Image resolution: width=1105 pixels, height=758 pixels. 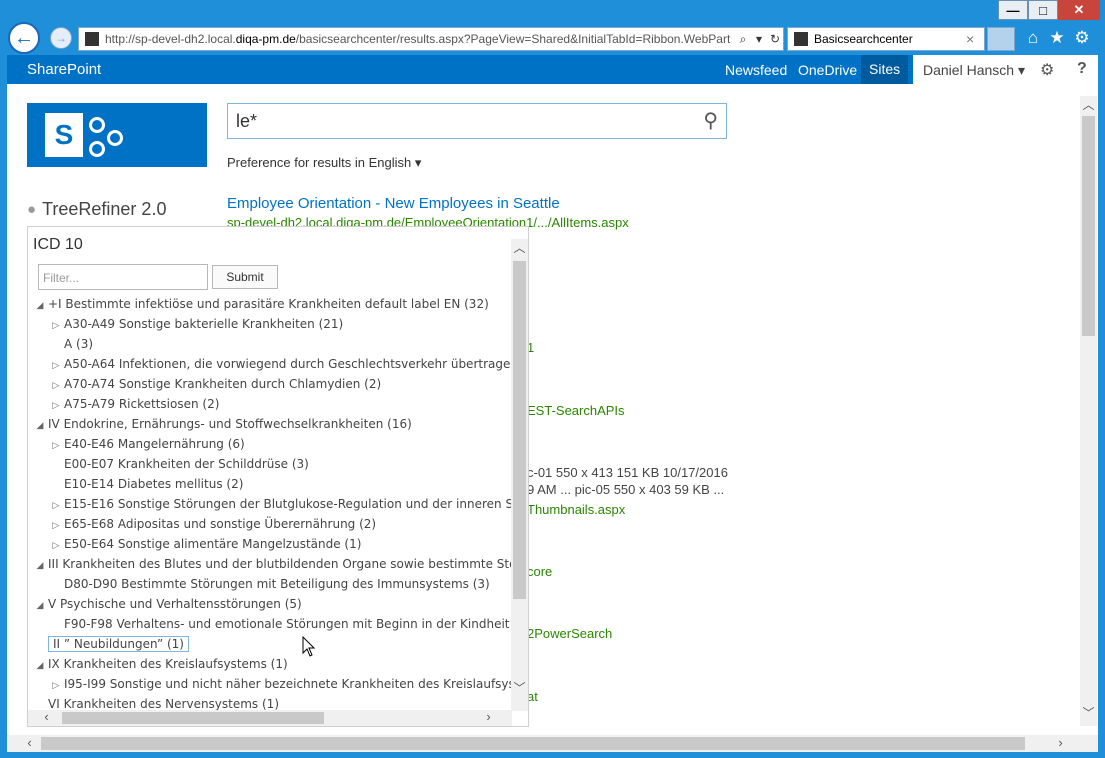 I want to click on search-box: le* ⚲, so click(x=477, y=121).